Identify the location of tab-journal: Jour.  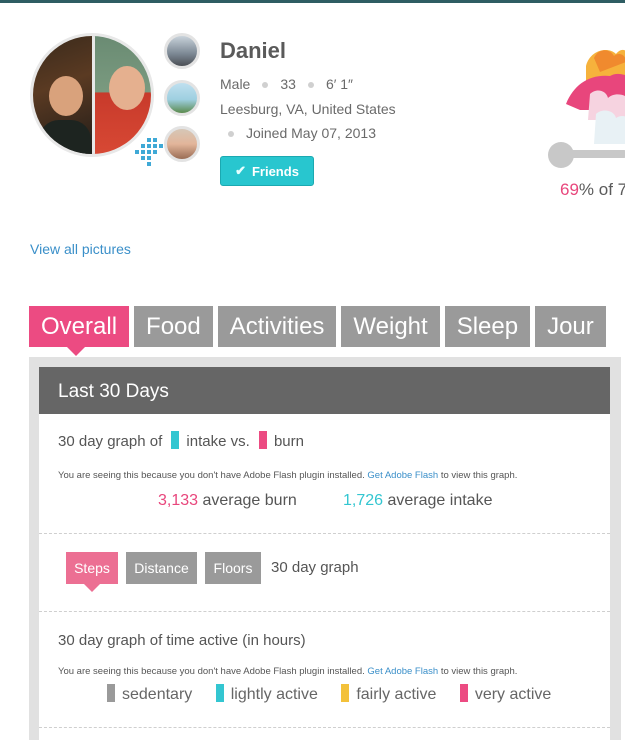
(570, 326).